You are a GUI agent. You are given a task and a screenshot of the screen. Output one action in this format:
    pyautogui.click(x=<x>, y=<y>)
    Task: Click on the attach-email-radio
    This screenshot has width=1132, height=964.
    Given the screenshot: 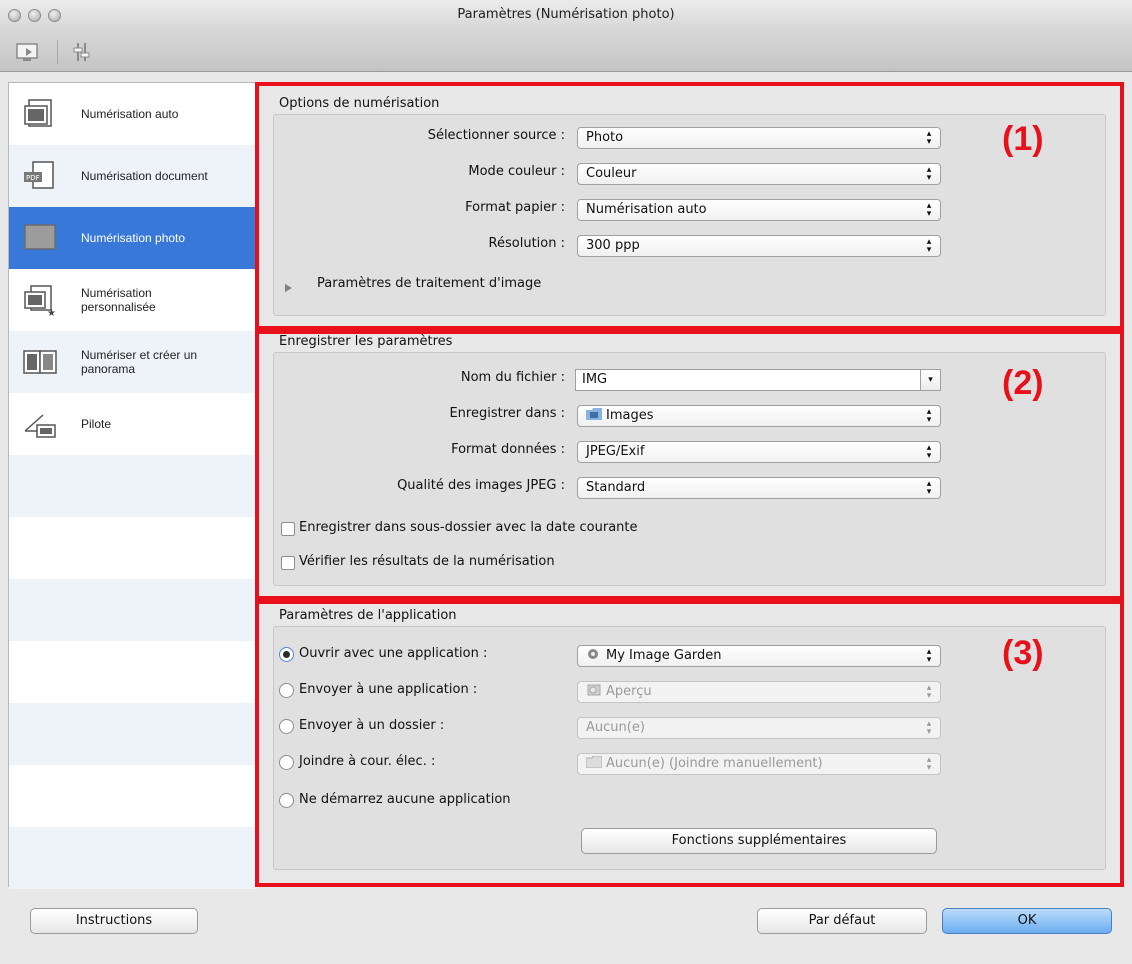 What is the action you would take?
    pyautogui.click(x=286, y=762)
    